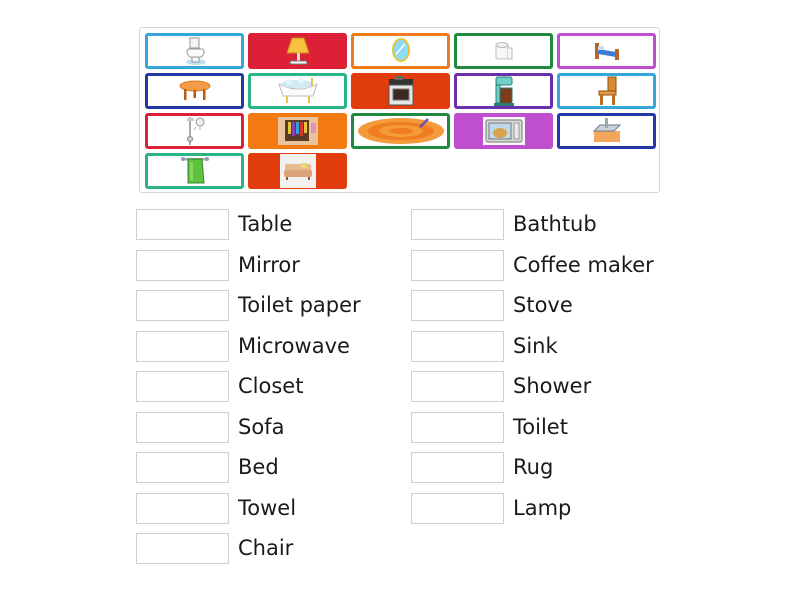 The width and height of the screenshot is (800, 600). Describe the element at coordinates (266, 548) in the screenshot. I see `word-label: Chair` at that location.